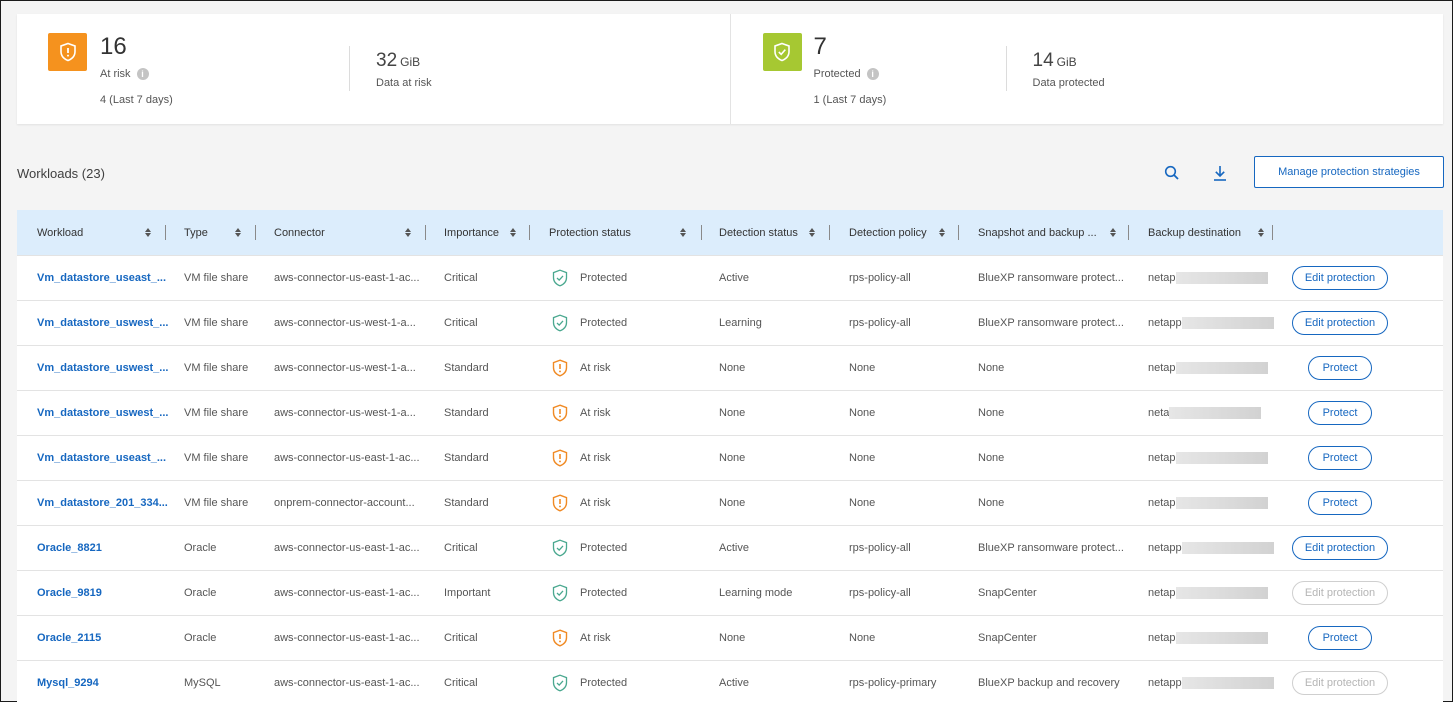 The image size is (1453, 702). What do you see at coordinates (69, 638) in the screenshot?
I see `workload-link: Oracle_2115` at bounding box center [69, 638].